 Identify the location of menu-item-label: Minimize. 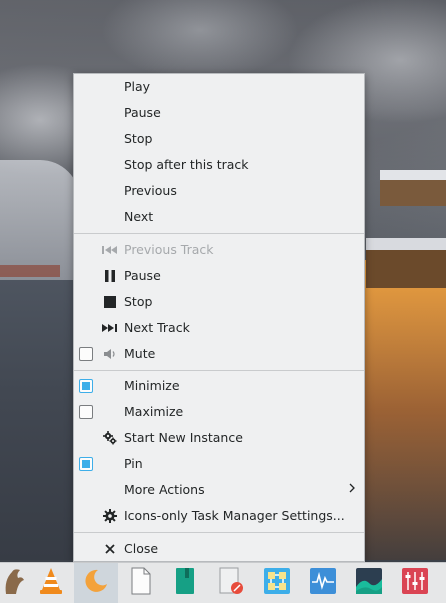
(152, 385).